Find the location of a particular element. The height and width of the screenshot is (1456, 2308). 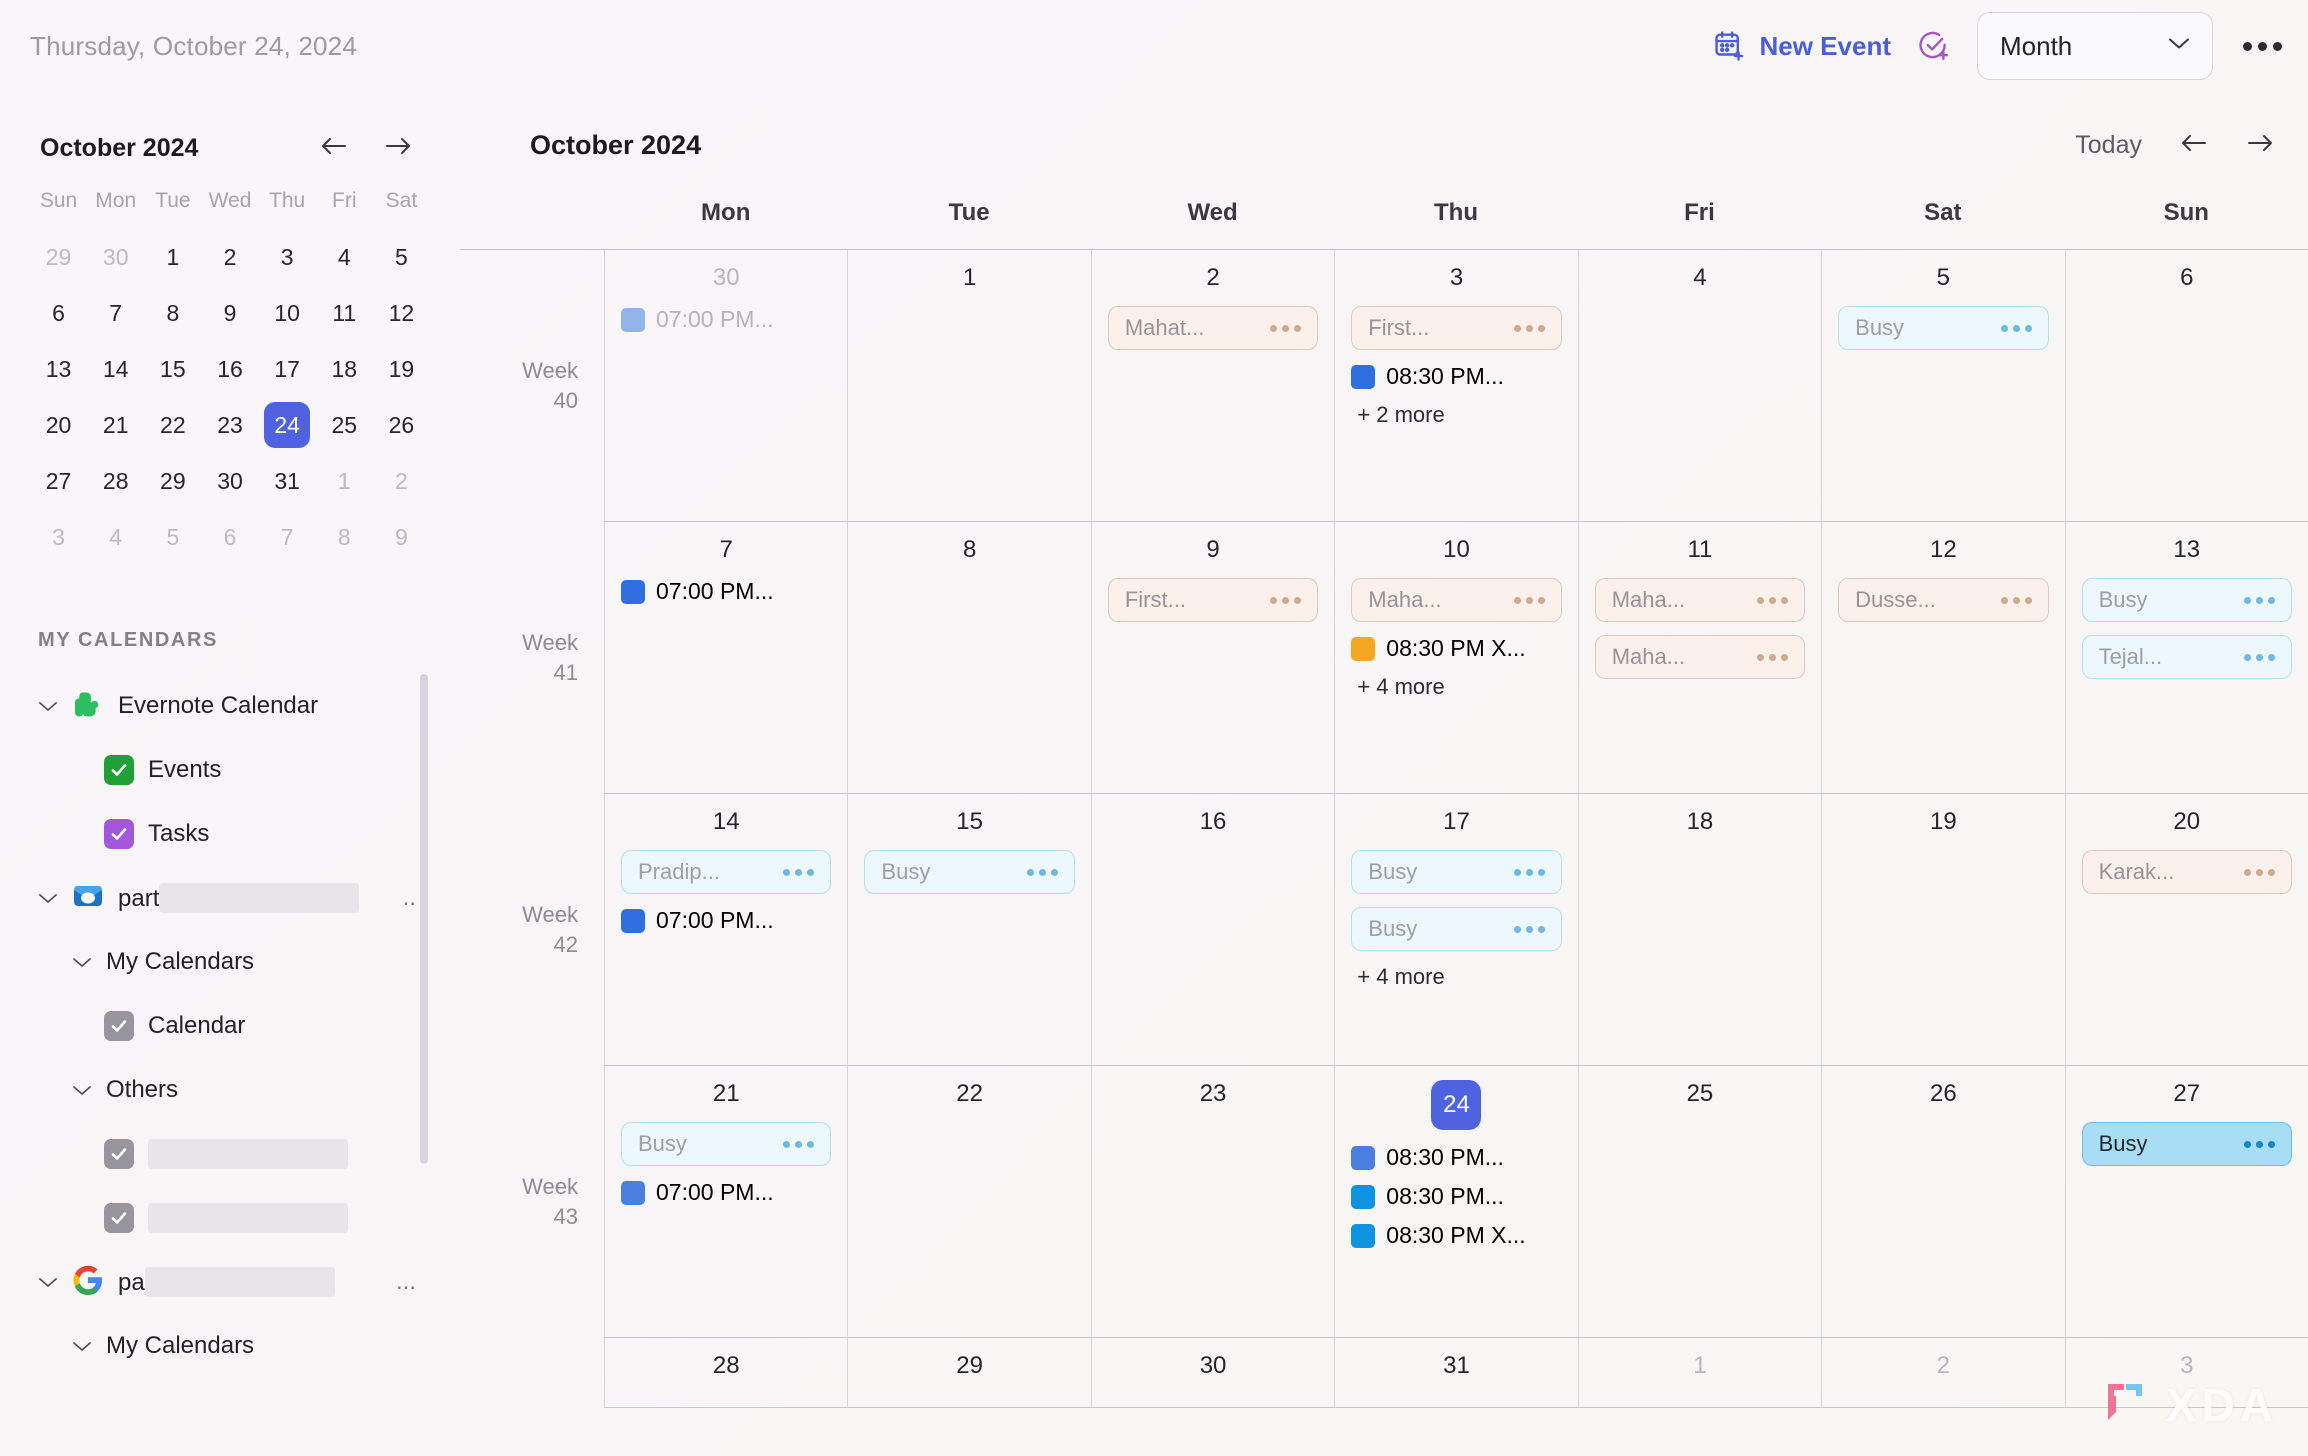

mini-calendar-day: 12 is located at coordinates (401, 313).